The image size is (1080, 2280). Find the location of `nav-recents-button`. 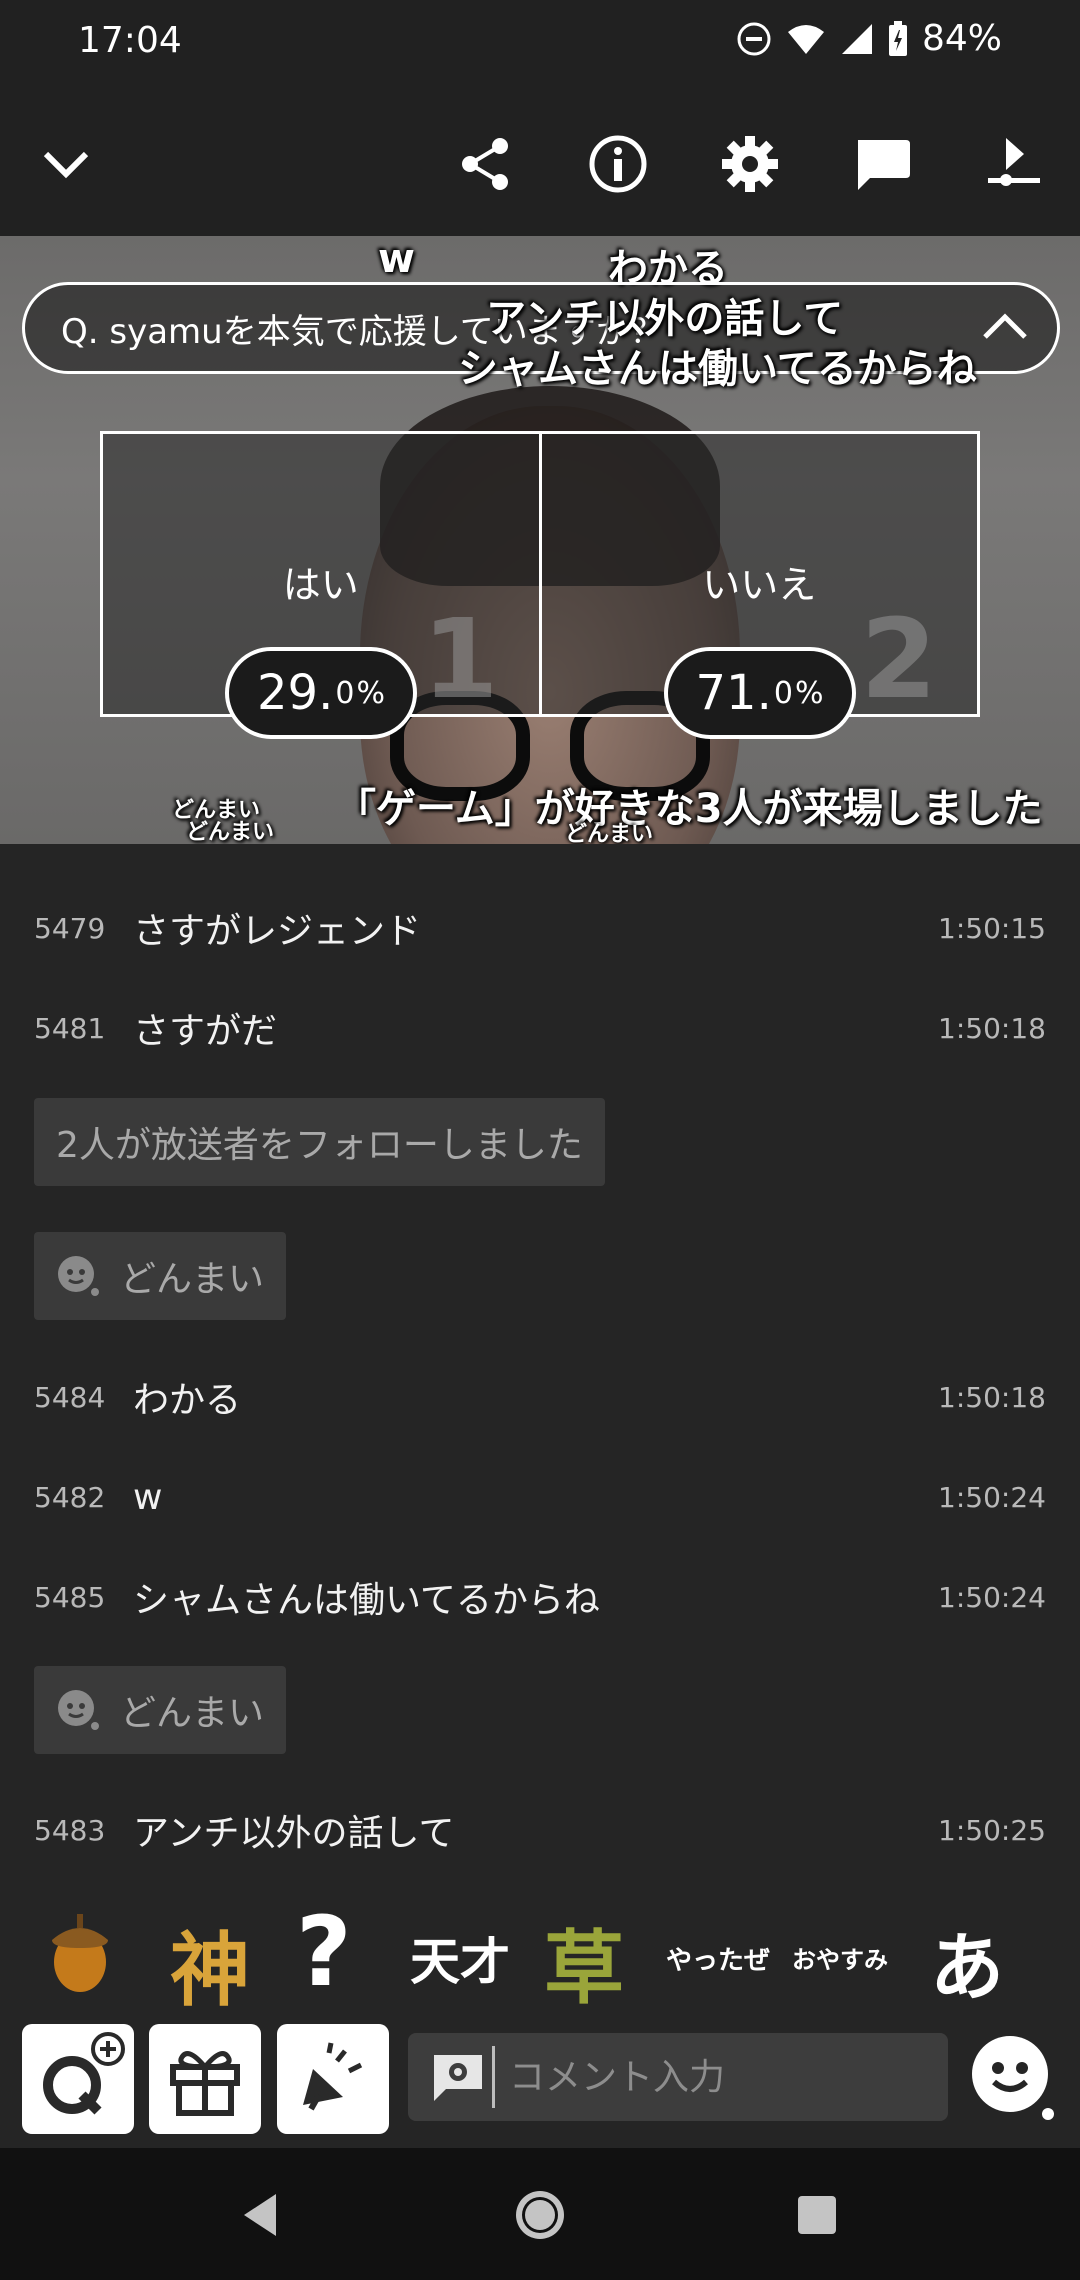

nav-recents-button is located at coordinates (817, 2215).